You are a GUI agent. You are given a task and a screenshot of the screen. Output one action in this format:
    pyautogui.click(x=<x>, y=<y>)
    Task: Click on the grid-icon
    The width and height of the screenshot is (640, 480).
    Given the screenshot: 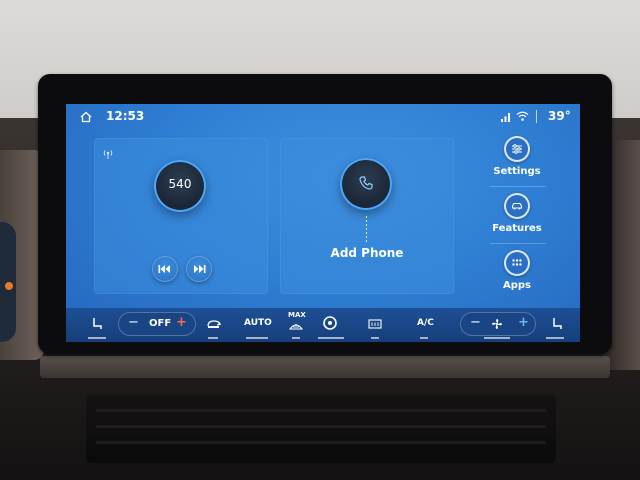 What is the action you would take?
    pyautogui.click(x=517, y=262)
    